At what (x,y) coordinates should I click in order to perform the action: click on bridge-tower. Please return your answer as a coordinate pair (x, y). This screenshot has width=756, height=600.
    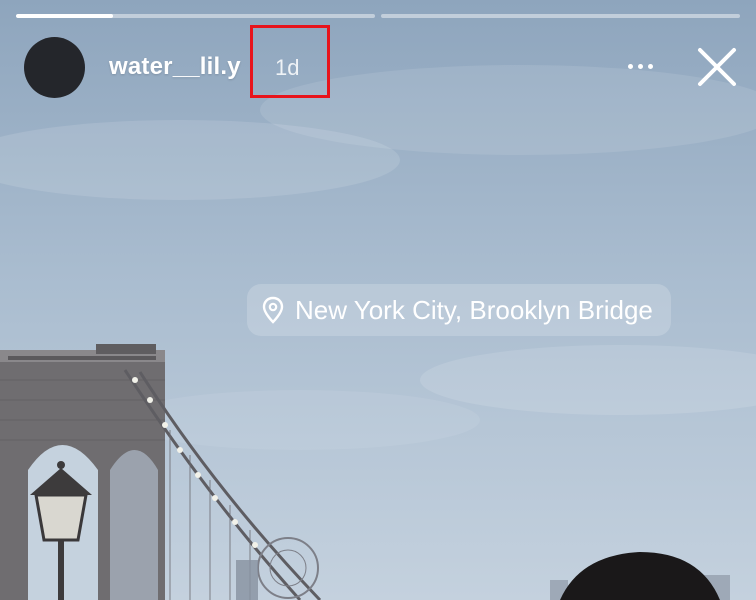
    Looking at the image, I should click on (82, 472).